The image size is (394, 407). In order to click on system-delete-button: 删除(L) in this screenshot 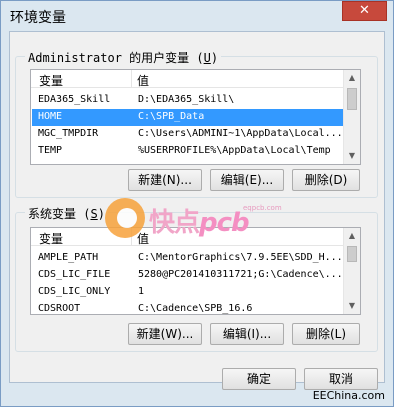, I will do `click(326, 334)`.